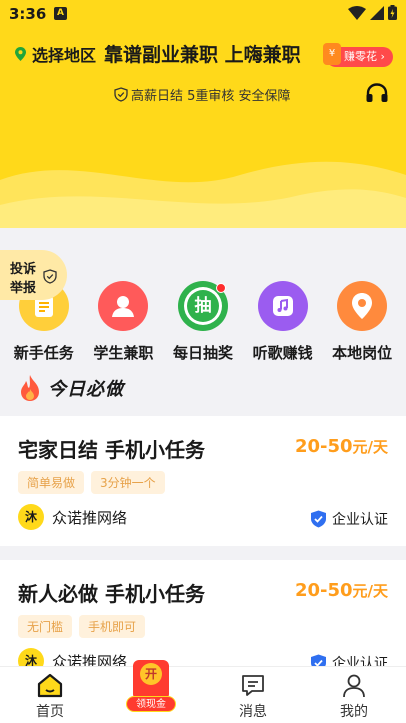  What do you see at coordinates (151, 674) in the screenshot?
I see `open-coin: 开` at bounding box center [151, 674].